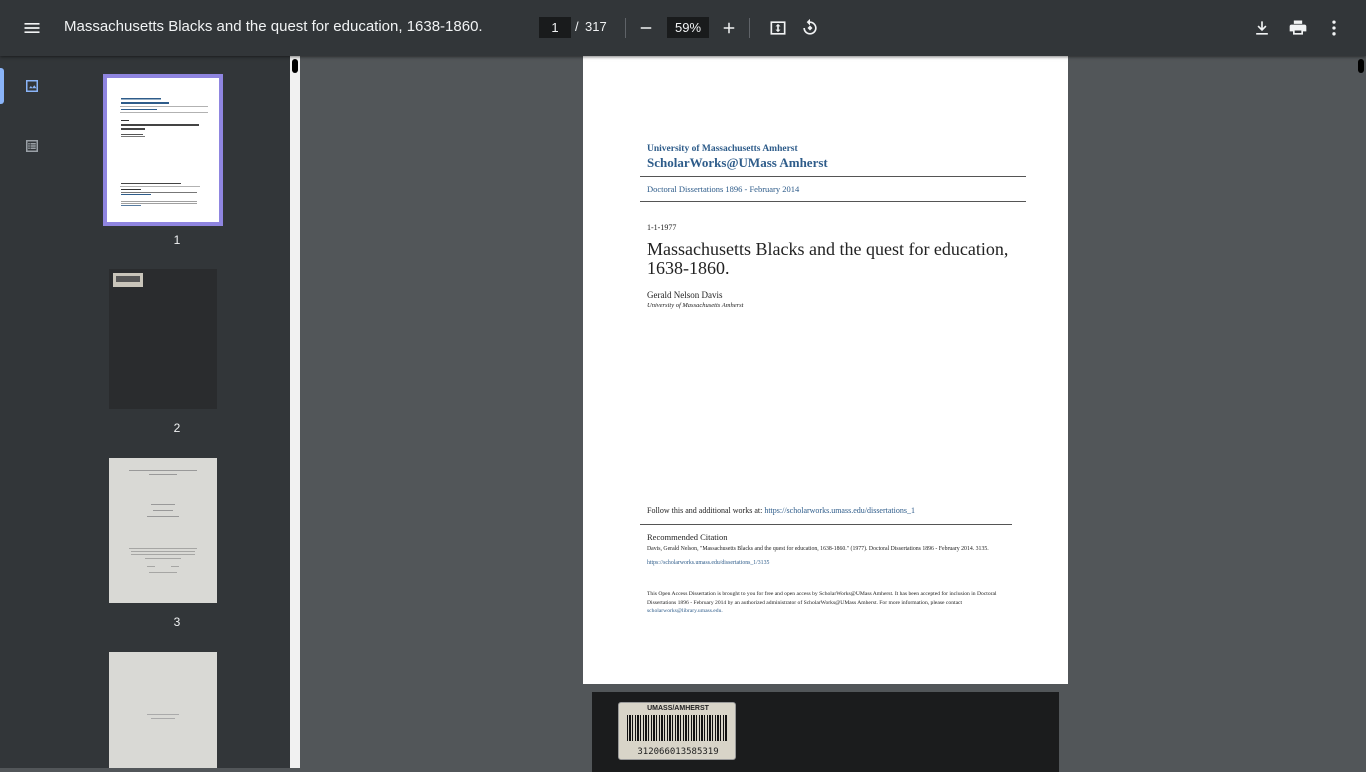 The image size is (1366, 772). I want to click on menu-icon, so click(32, 28).